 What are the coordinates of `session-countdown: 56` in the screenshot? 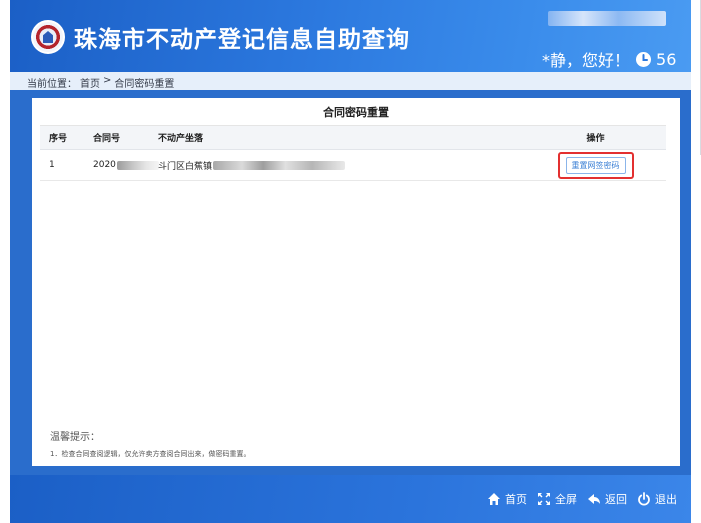 It's located at (666, 59).